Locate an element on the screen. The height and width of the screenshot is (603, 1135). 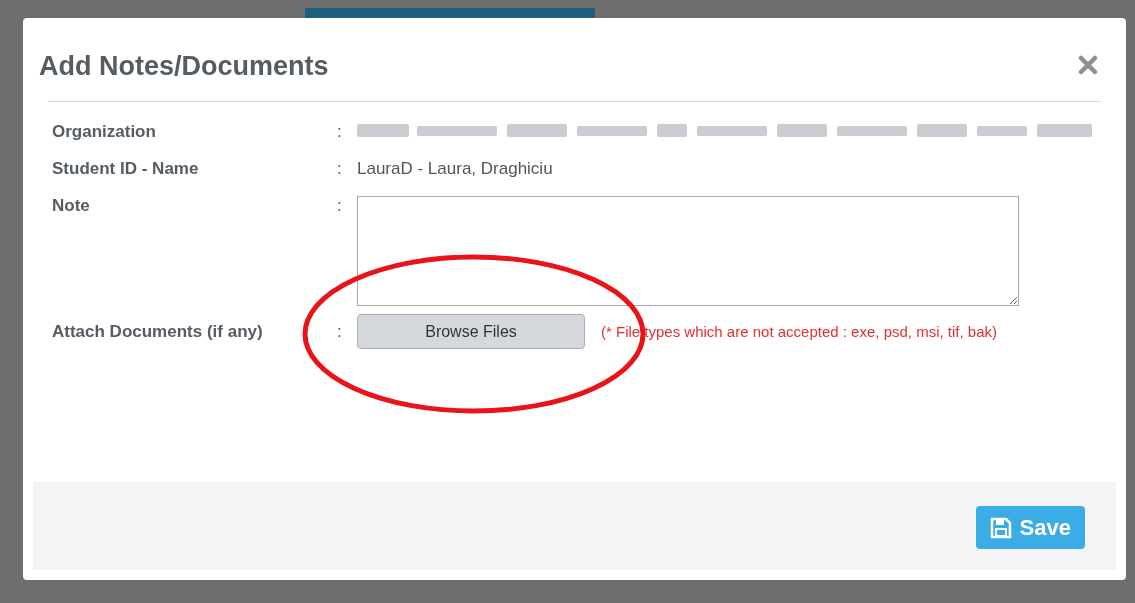
file-type-hint: (* File types which are not accepted : exe, psd, msi, tif, bak) is located at coordinates (799, 331).